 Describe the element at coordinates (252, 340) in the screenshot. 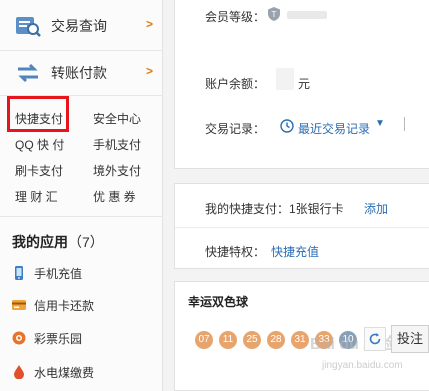

I see `red-ball: 25` at that location.